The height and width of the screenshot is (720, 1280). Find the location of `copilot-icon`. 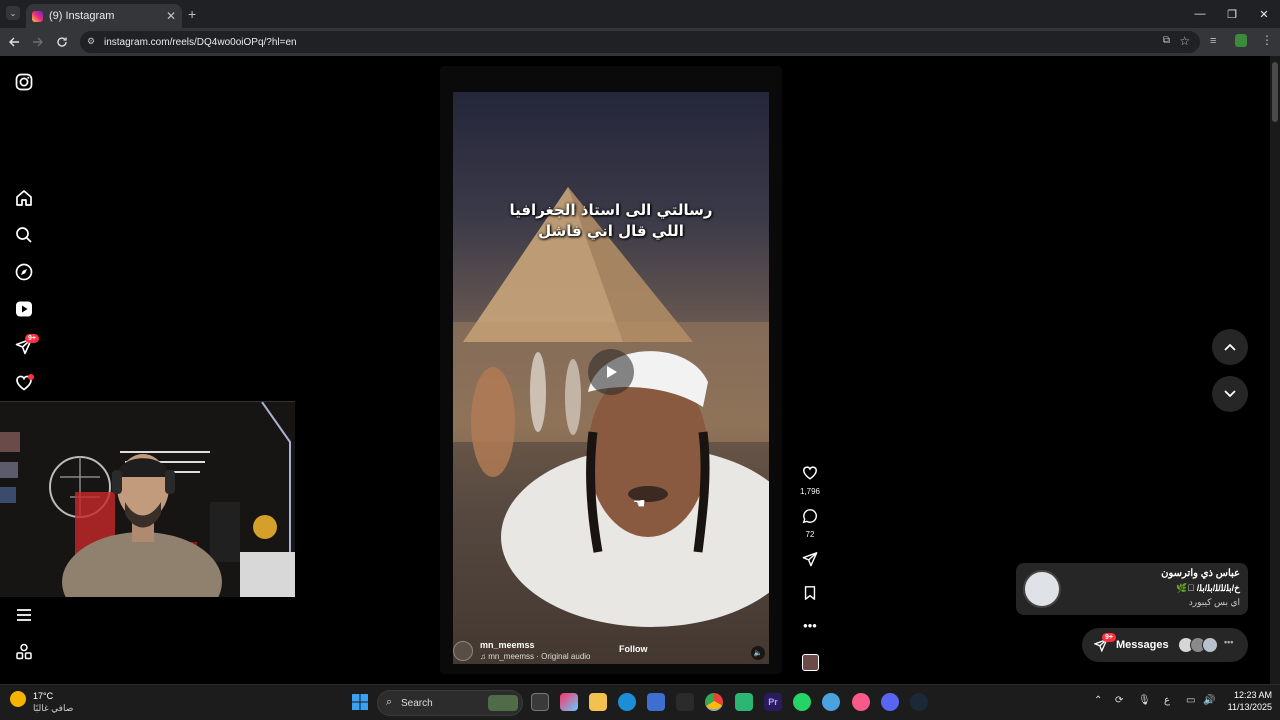

copilot-icon is located at coordinates (569, 702).